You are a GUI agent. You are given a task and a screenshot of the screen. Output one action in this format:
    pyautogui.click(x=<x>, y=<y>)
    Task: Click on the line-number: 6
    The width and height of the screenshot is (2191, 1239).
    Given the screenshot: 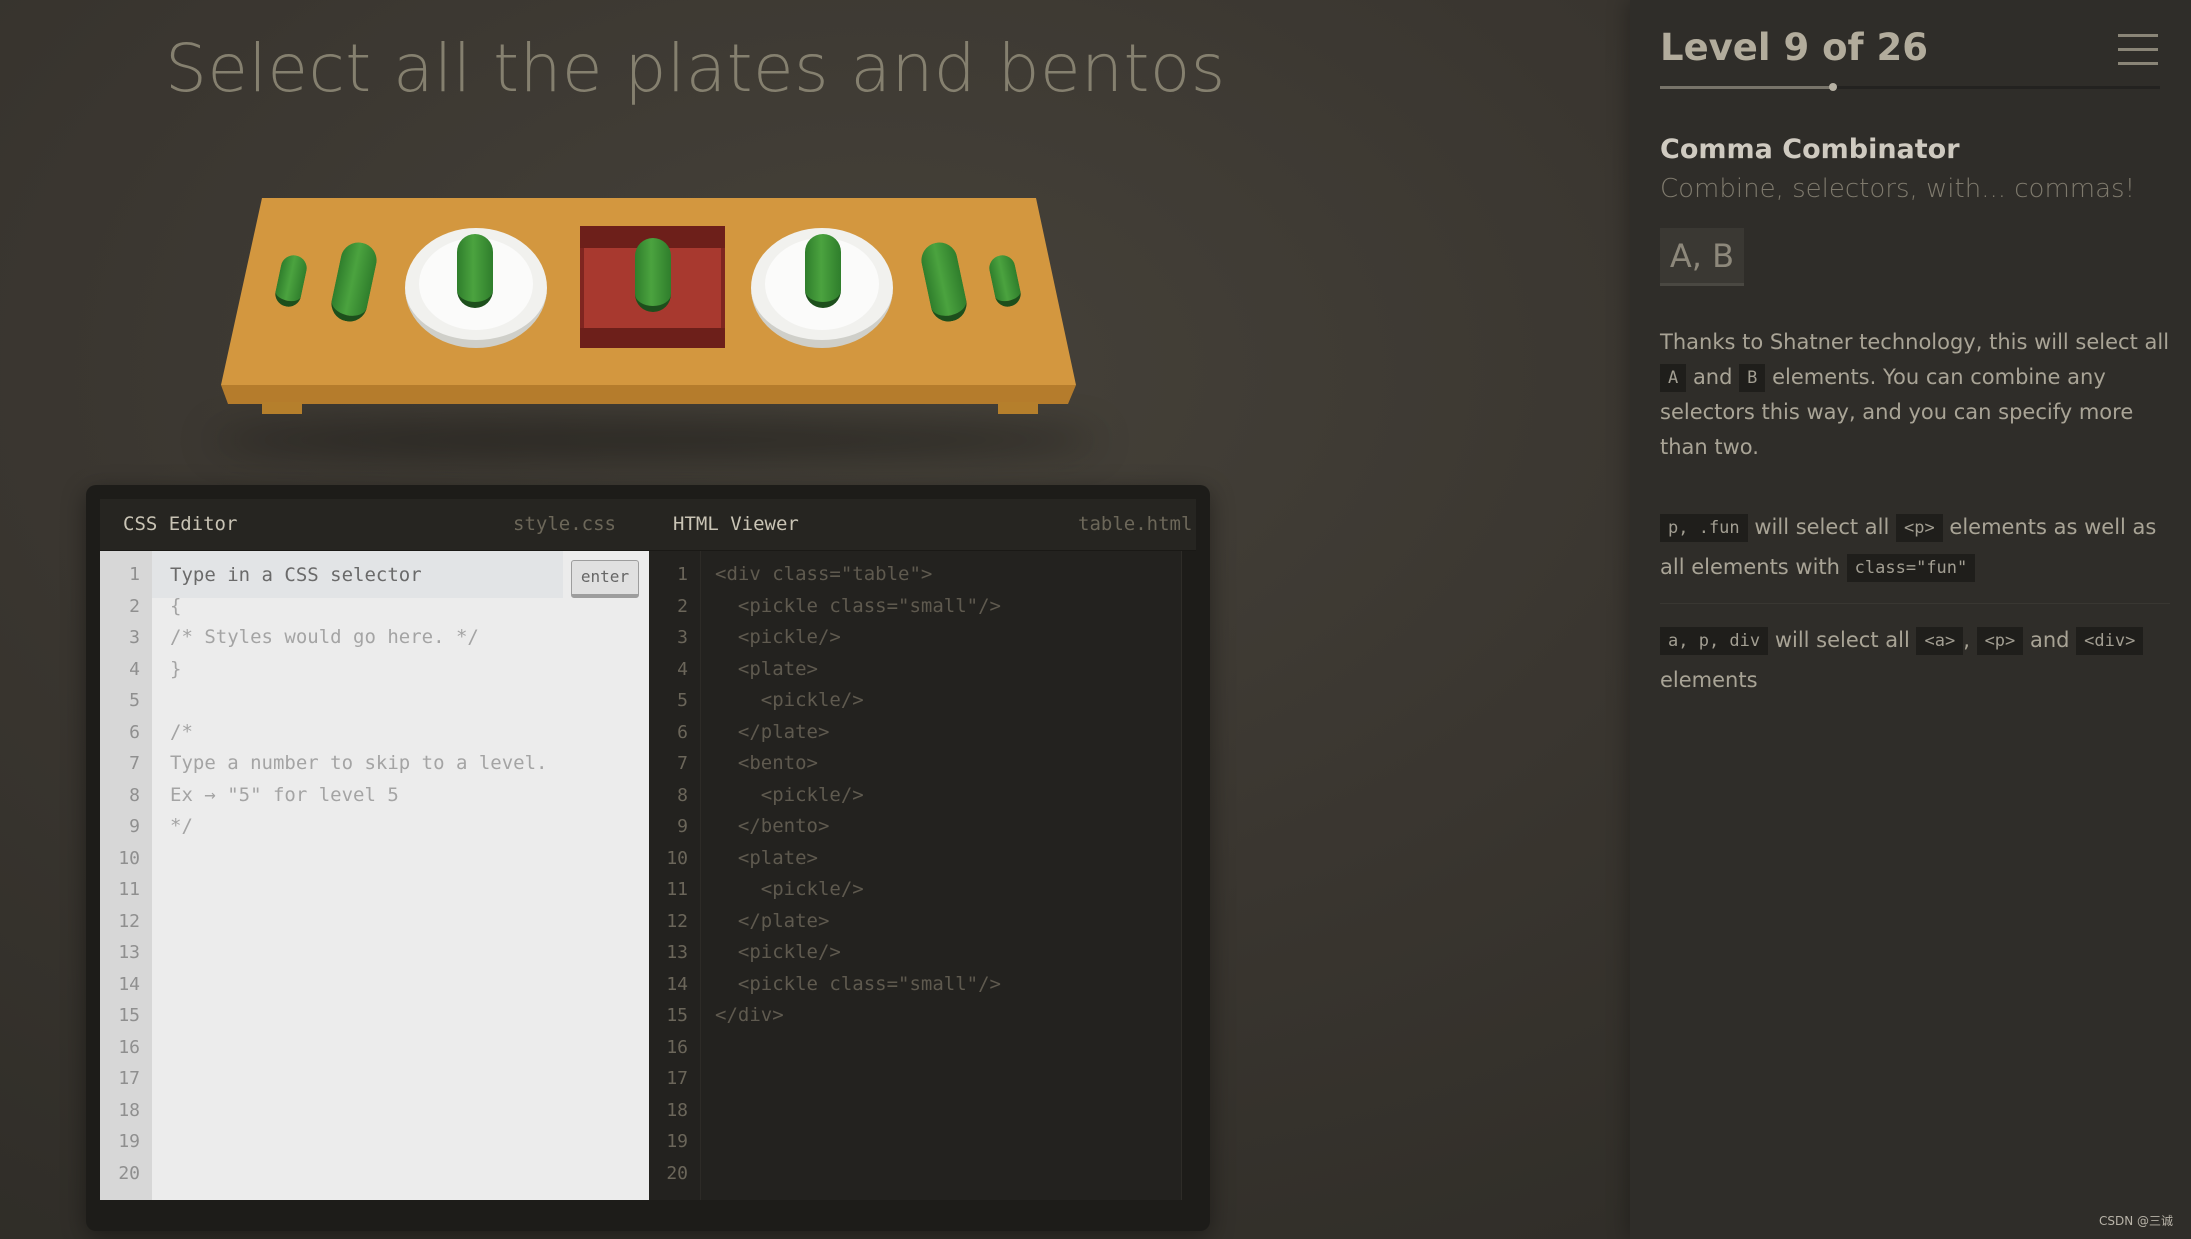 What is the action you would take?
    pyautogui.click(x=682, y=732)
    